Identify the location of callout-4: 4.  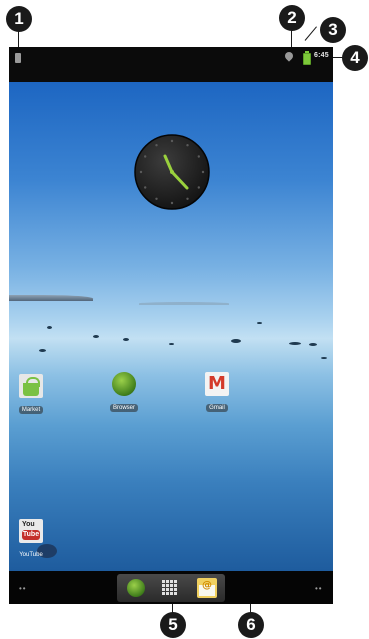
(355, 58).